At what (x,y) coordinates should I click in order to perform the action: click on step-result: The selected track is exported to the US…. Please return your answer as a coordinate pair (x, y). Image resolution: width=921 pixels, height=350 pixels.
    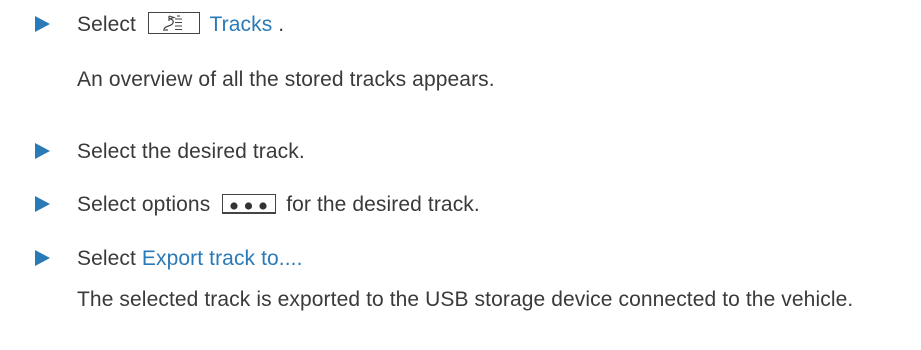
    Looking at the image, I should click on (465, 299).